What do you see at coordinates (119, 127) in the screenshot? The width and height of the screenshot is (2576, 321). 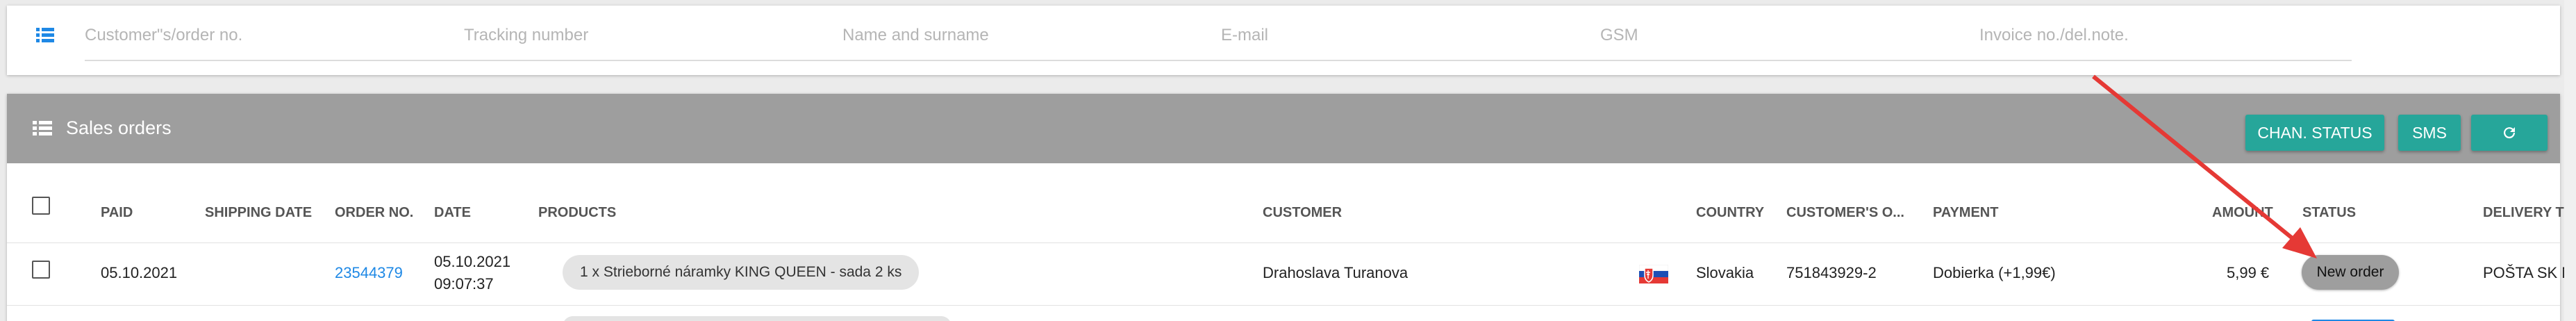 I see `page-title: Sales orders` at bounding box center [119, 127].